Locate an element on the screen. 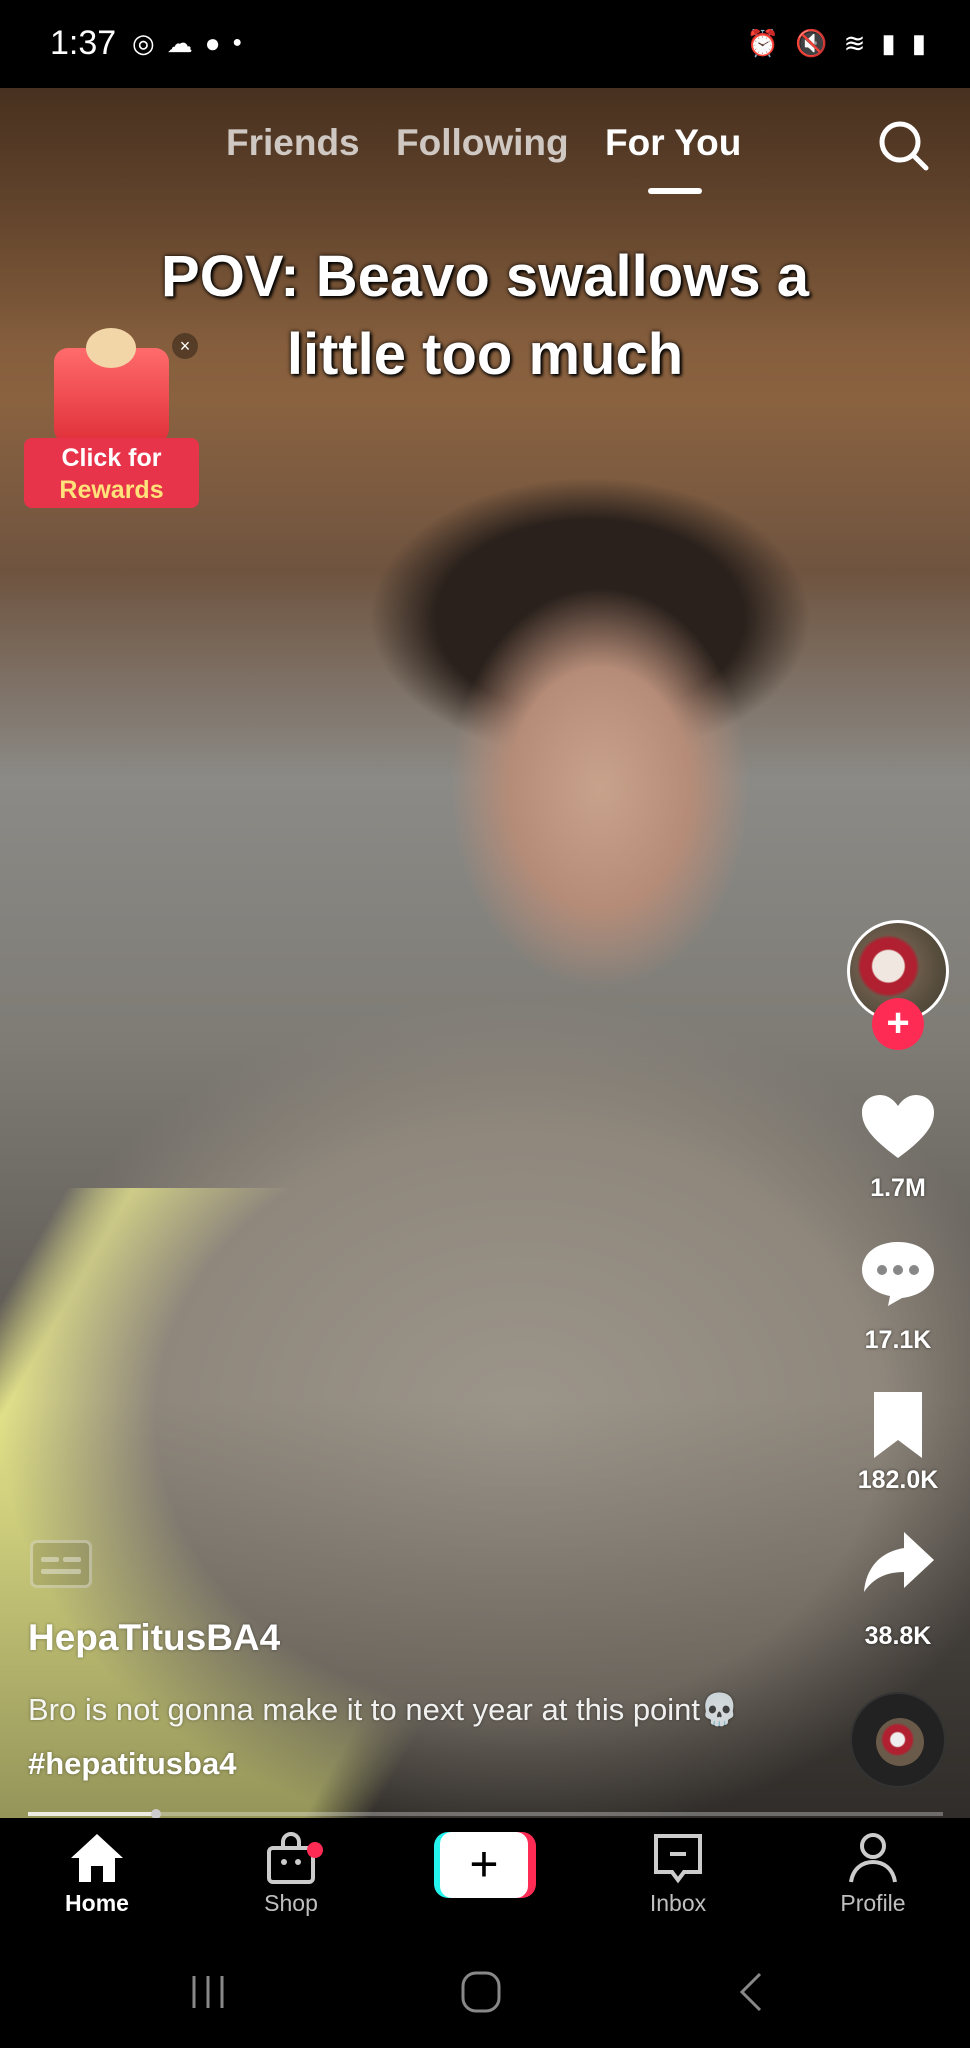 Image resolution: width=970 pixels, height=2048 pixels. instagram-icon: ◎ is located at coordinates (143, 43).